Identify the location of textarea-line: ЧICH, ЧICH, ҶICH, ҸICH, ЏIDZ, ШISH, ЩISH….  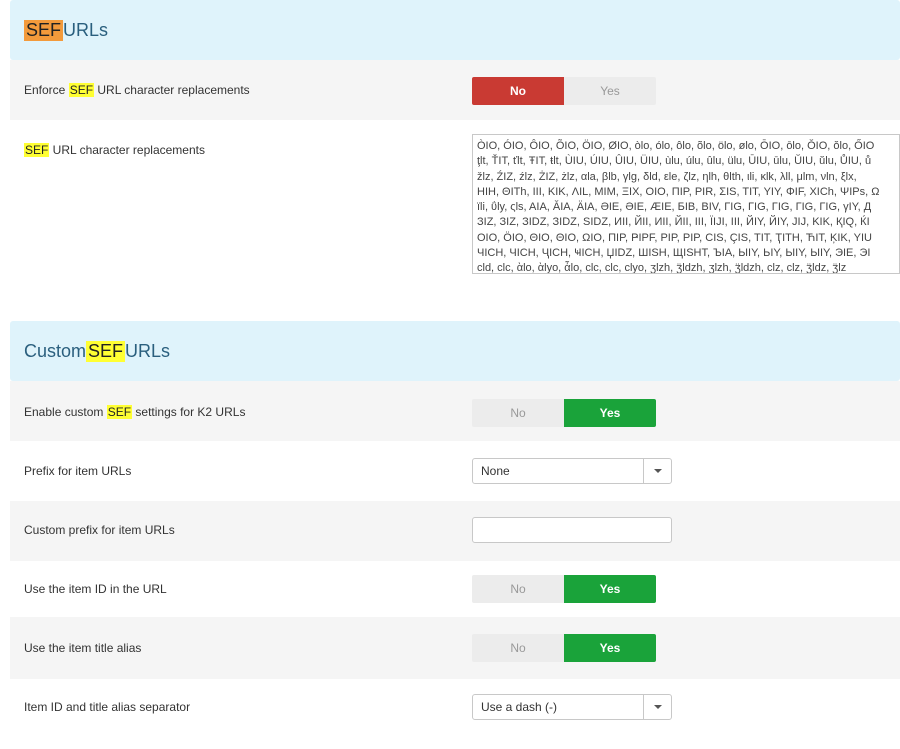
(674, 253).